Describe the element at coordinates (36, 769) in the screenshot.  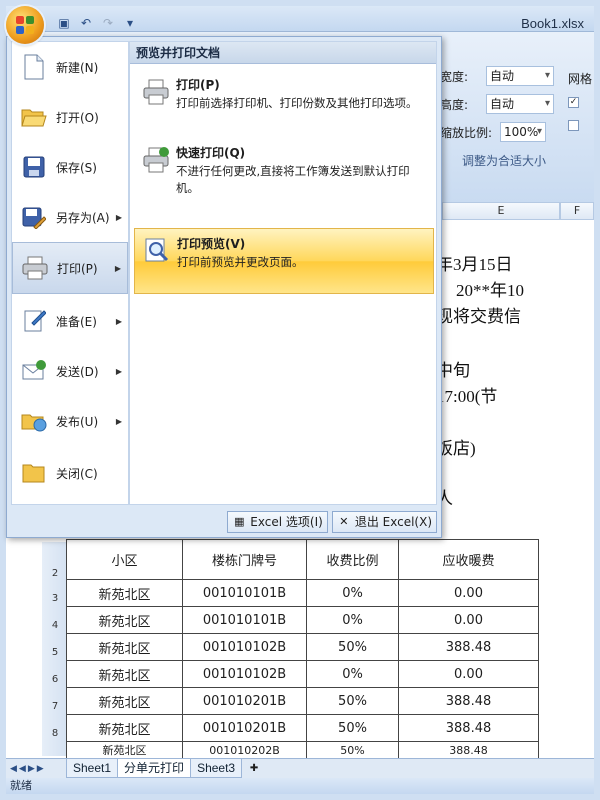
I see `tab-nav-arrows-icon: ◀◀▶▶` at that location.